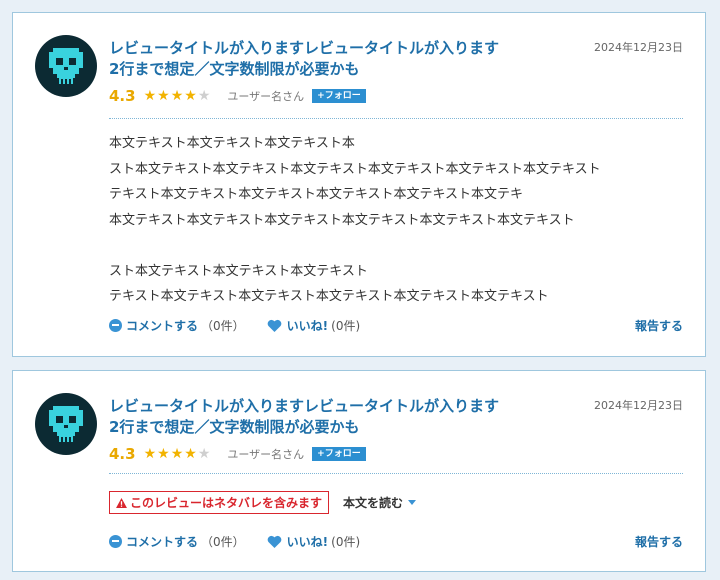 The width and height of the screenshot is (720, 580). I want to click on spoiler-label: このレビューはネタバレを含みます, so click(226, 503).